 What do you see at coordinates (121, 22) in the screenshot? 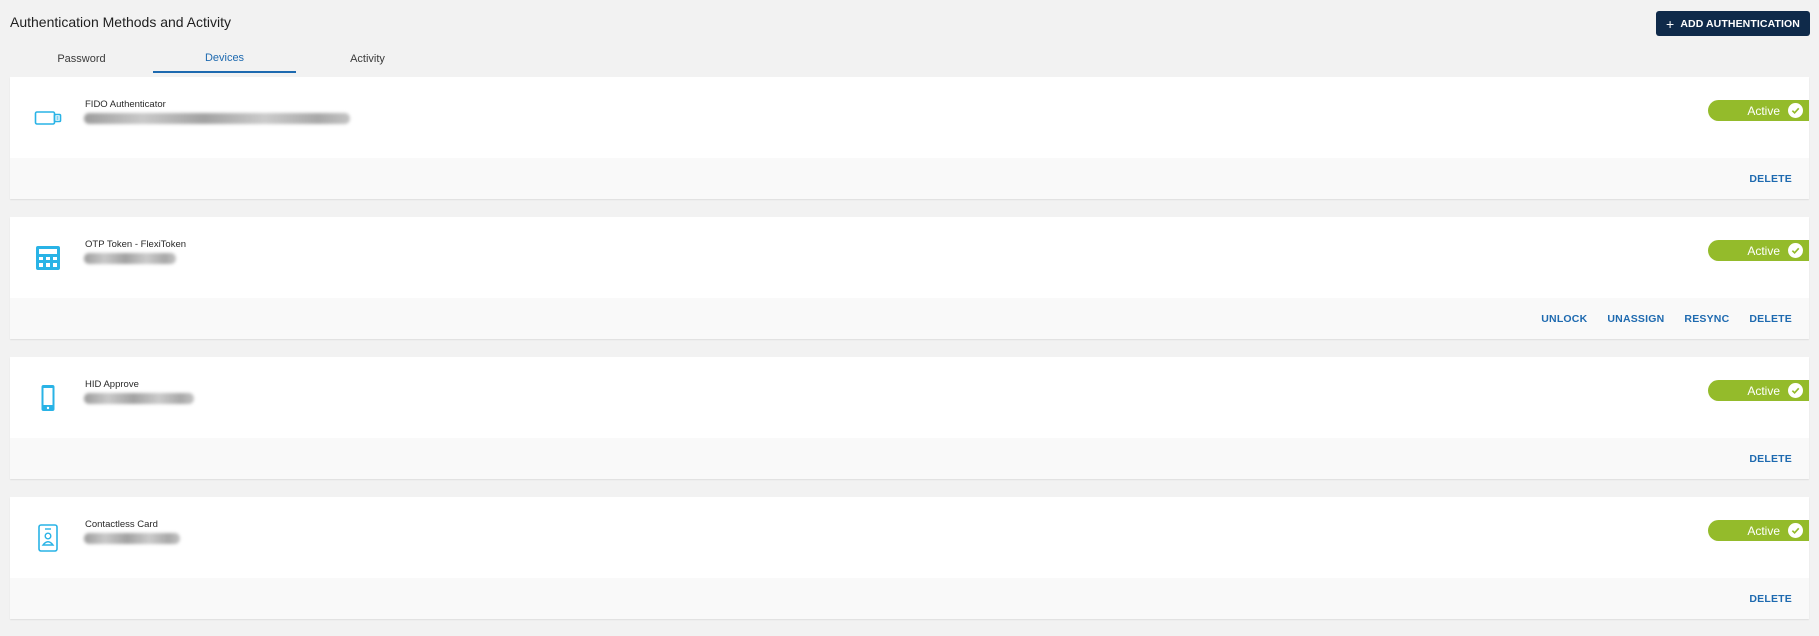
I see `page-title: Authentication Methods and Activity` at bounding box center [121, 22].